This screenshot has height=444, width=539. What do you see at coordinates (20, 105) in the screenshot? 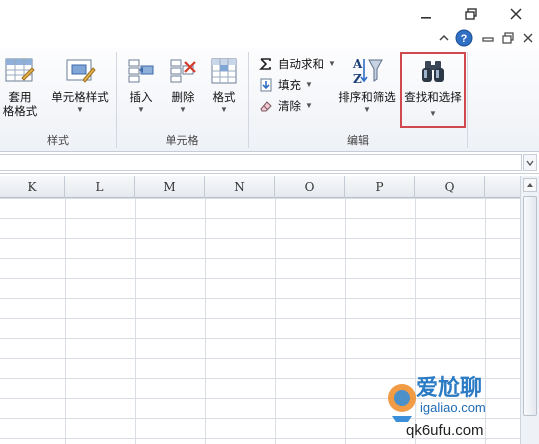
I see `table-format-label: 套用 格格式` at bounding box center [20, 105].